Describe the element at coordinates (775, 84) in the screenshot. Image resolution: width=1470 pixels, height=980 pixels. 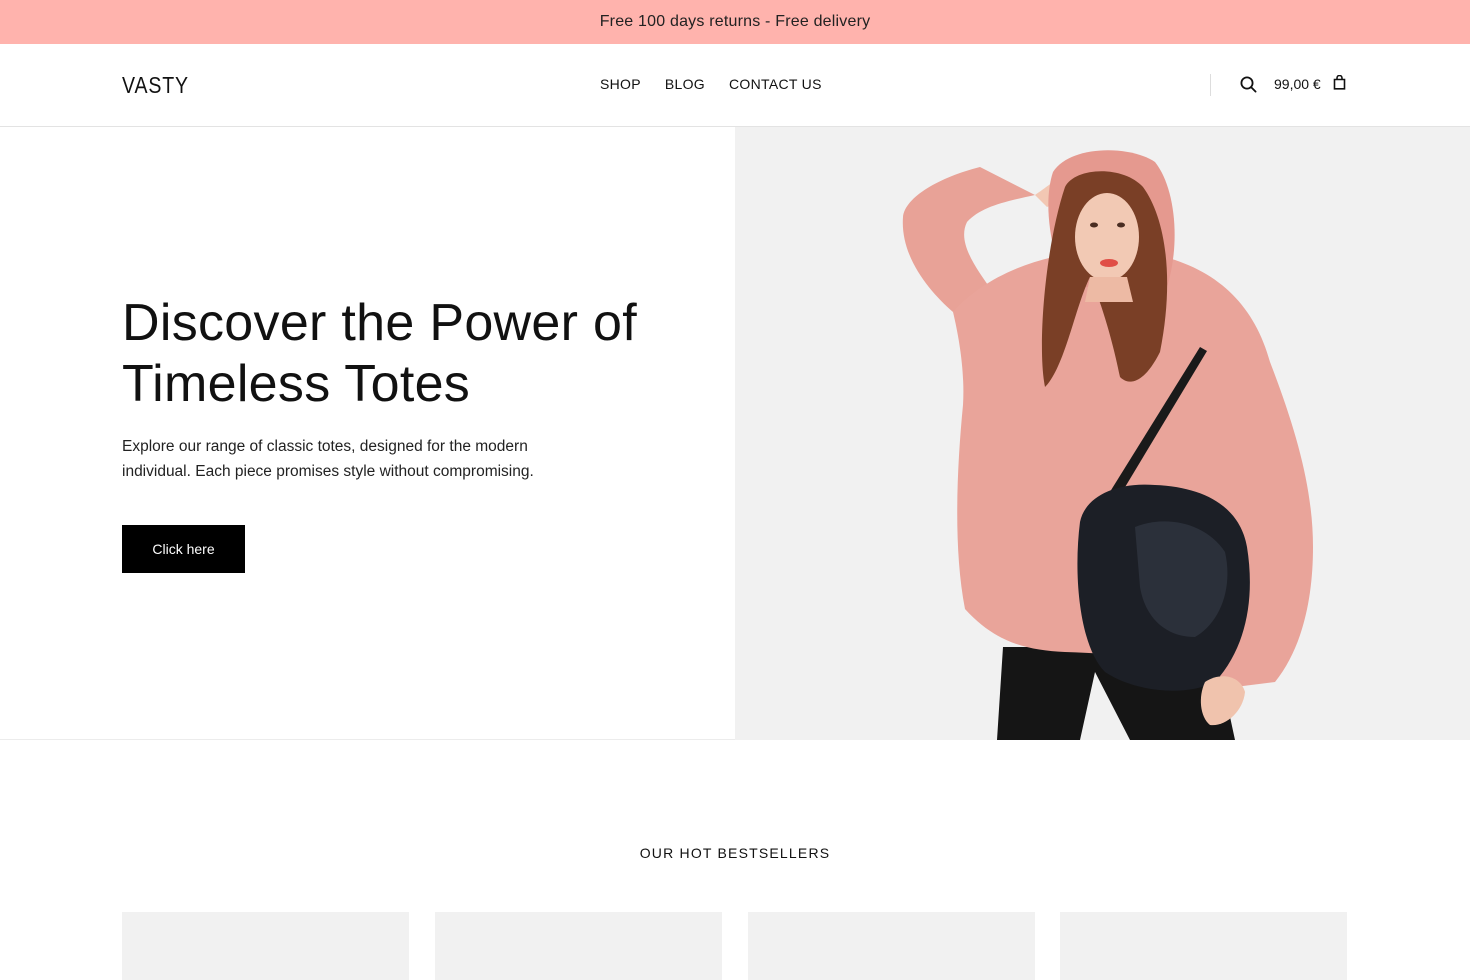
I see `nav-item-contact: CONTACT US` at that location.